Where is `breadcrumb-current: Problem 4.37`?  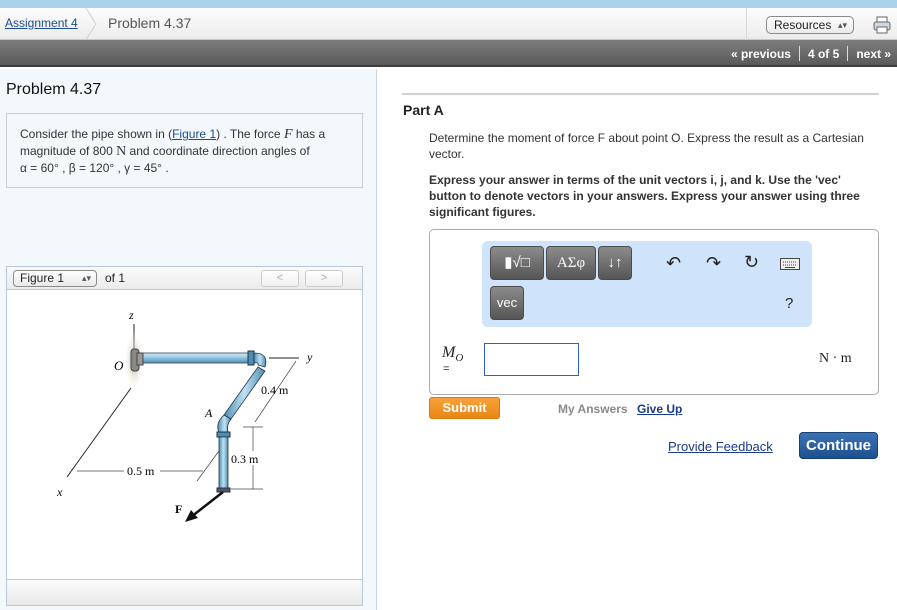 breadcrumb-current: Problem 4.37 is located at coordinates (150, 23).